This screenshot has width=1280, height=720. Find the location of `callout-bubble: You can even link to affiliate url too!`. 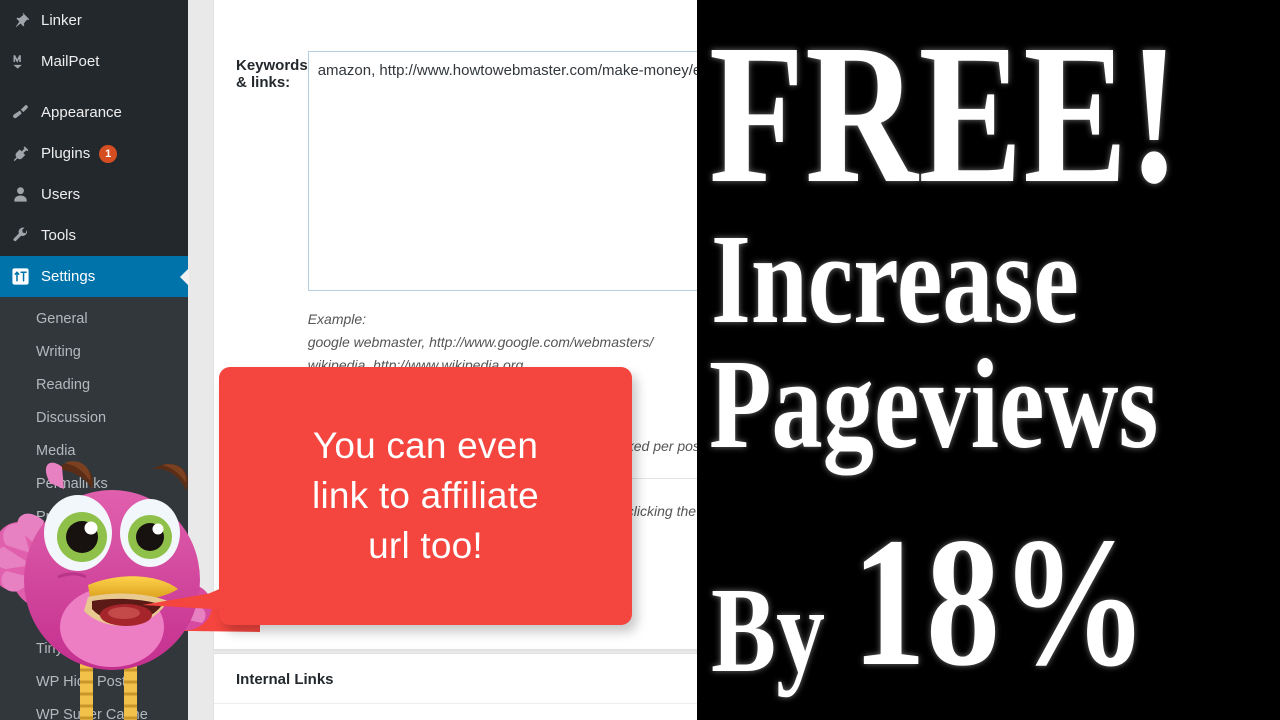

callout-bubble: You can even link to affiliate url too! is located at coordinates (425, 496).